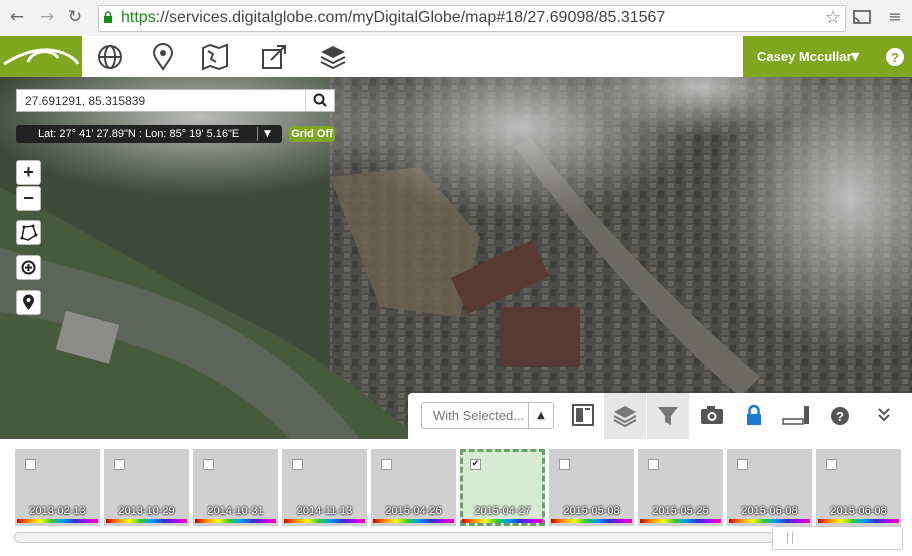  I want to click on details-button, so click(583, 416).